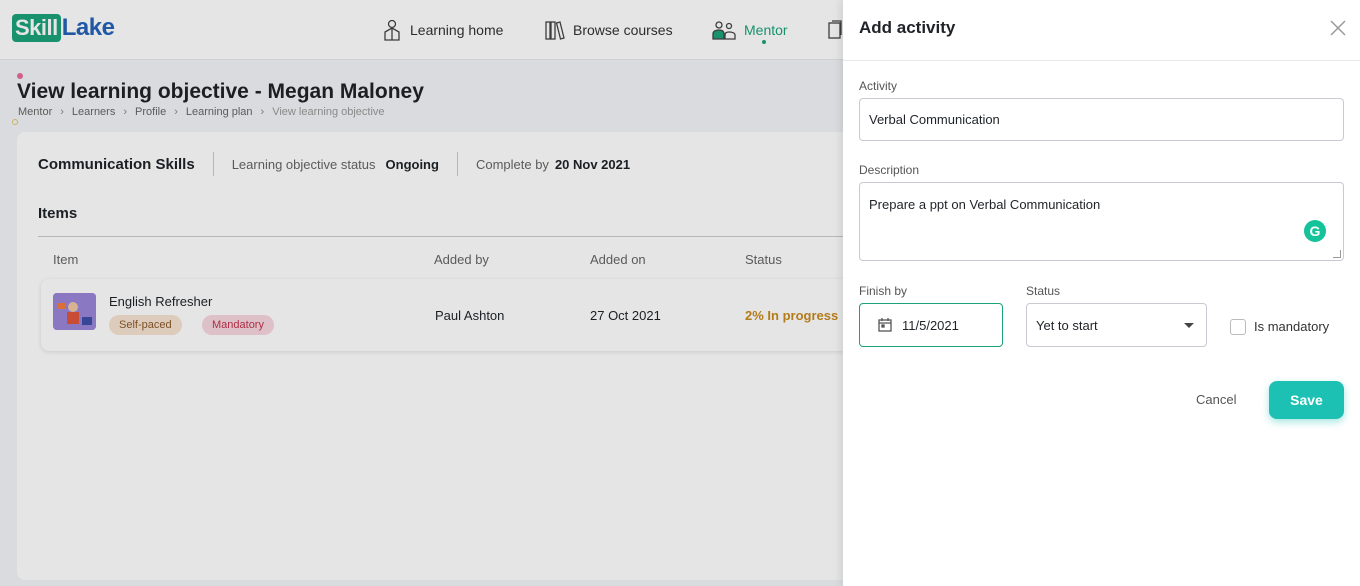 The image size is (1360, 586). Describe the element at coordinates (934, 119) in the screenshot. I see `activity-value: Verbal Communication` at that location.